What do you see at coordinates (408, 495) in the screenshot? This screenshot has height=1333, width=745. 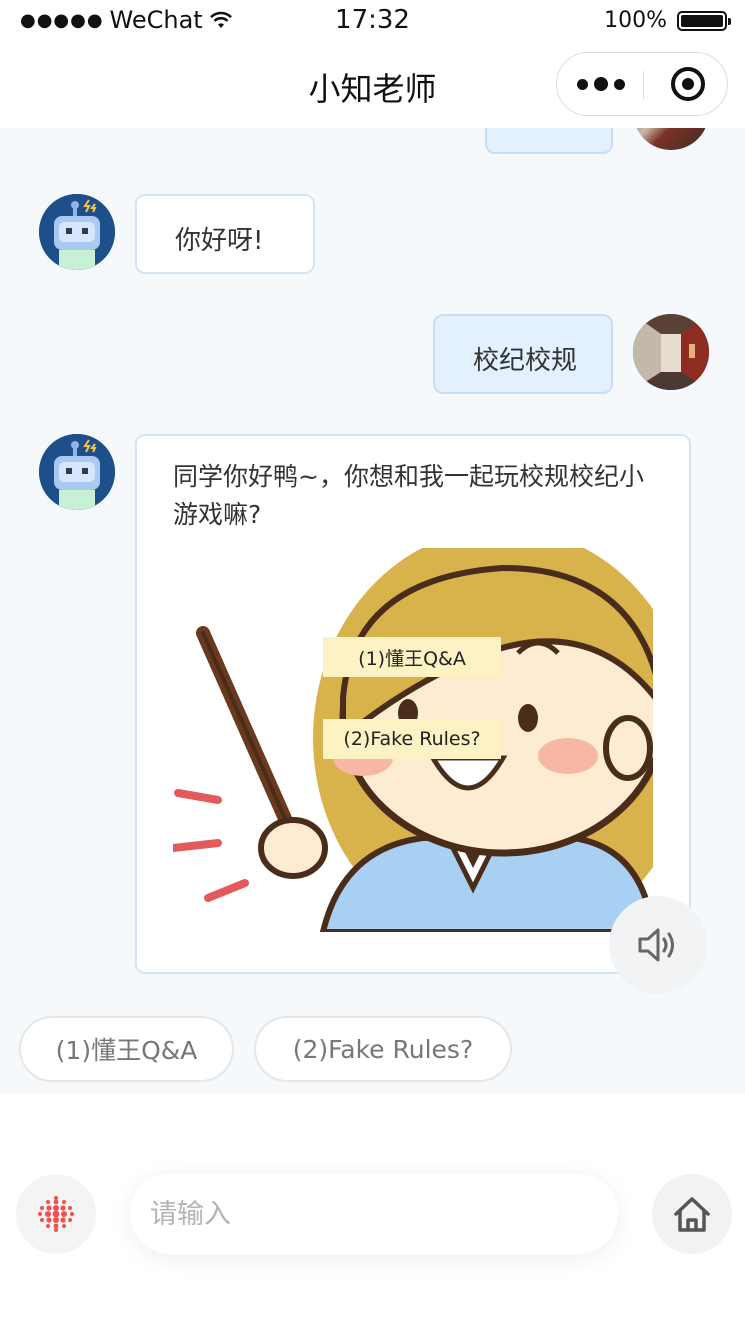 I see `bot-message-text: 同学你好鸭~，你想和我一起玩校规校纪小游戏嘛?` at bounding box center [408, 495].